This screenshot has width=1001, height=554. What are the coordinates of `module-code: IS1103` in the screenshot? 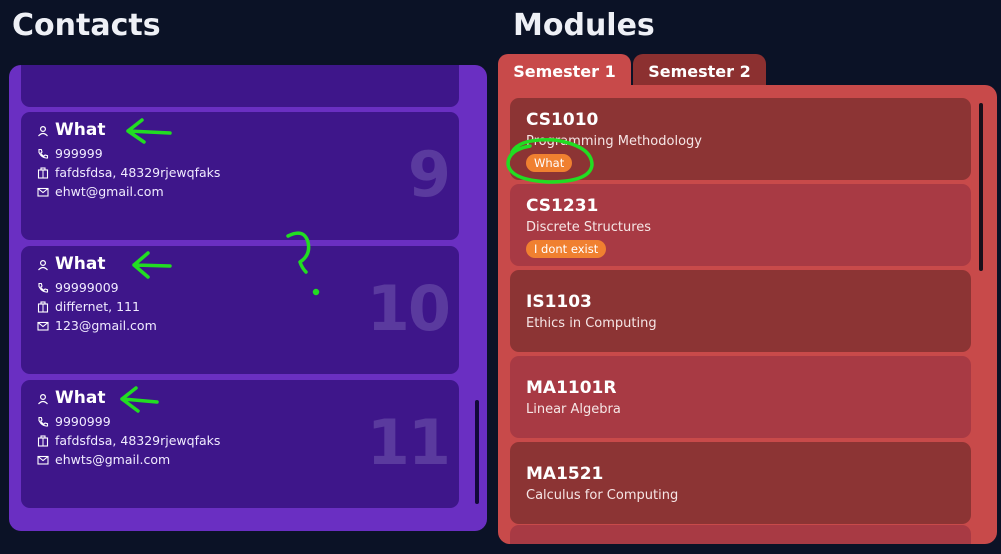 It's located at (559, 302).